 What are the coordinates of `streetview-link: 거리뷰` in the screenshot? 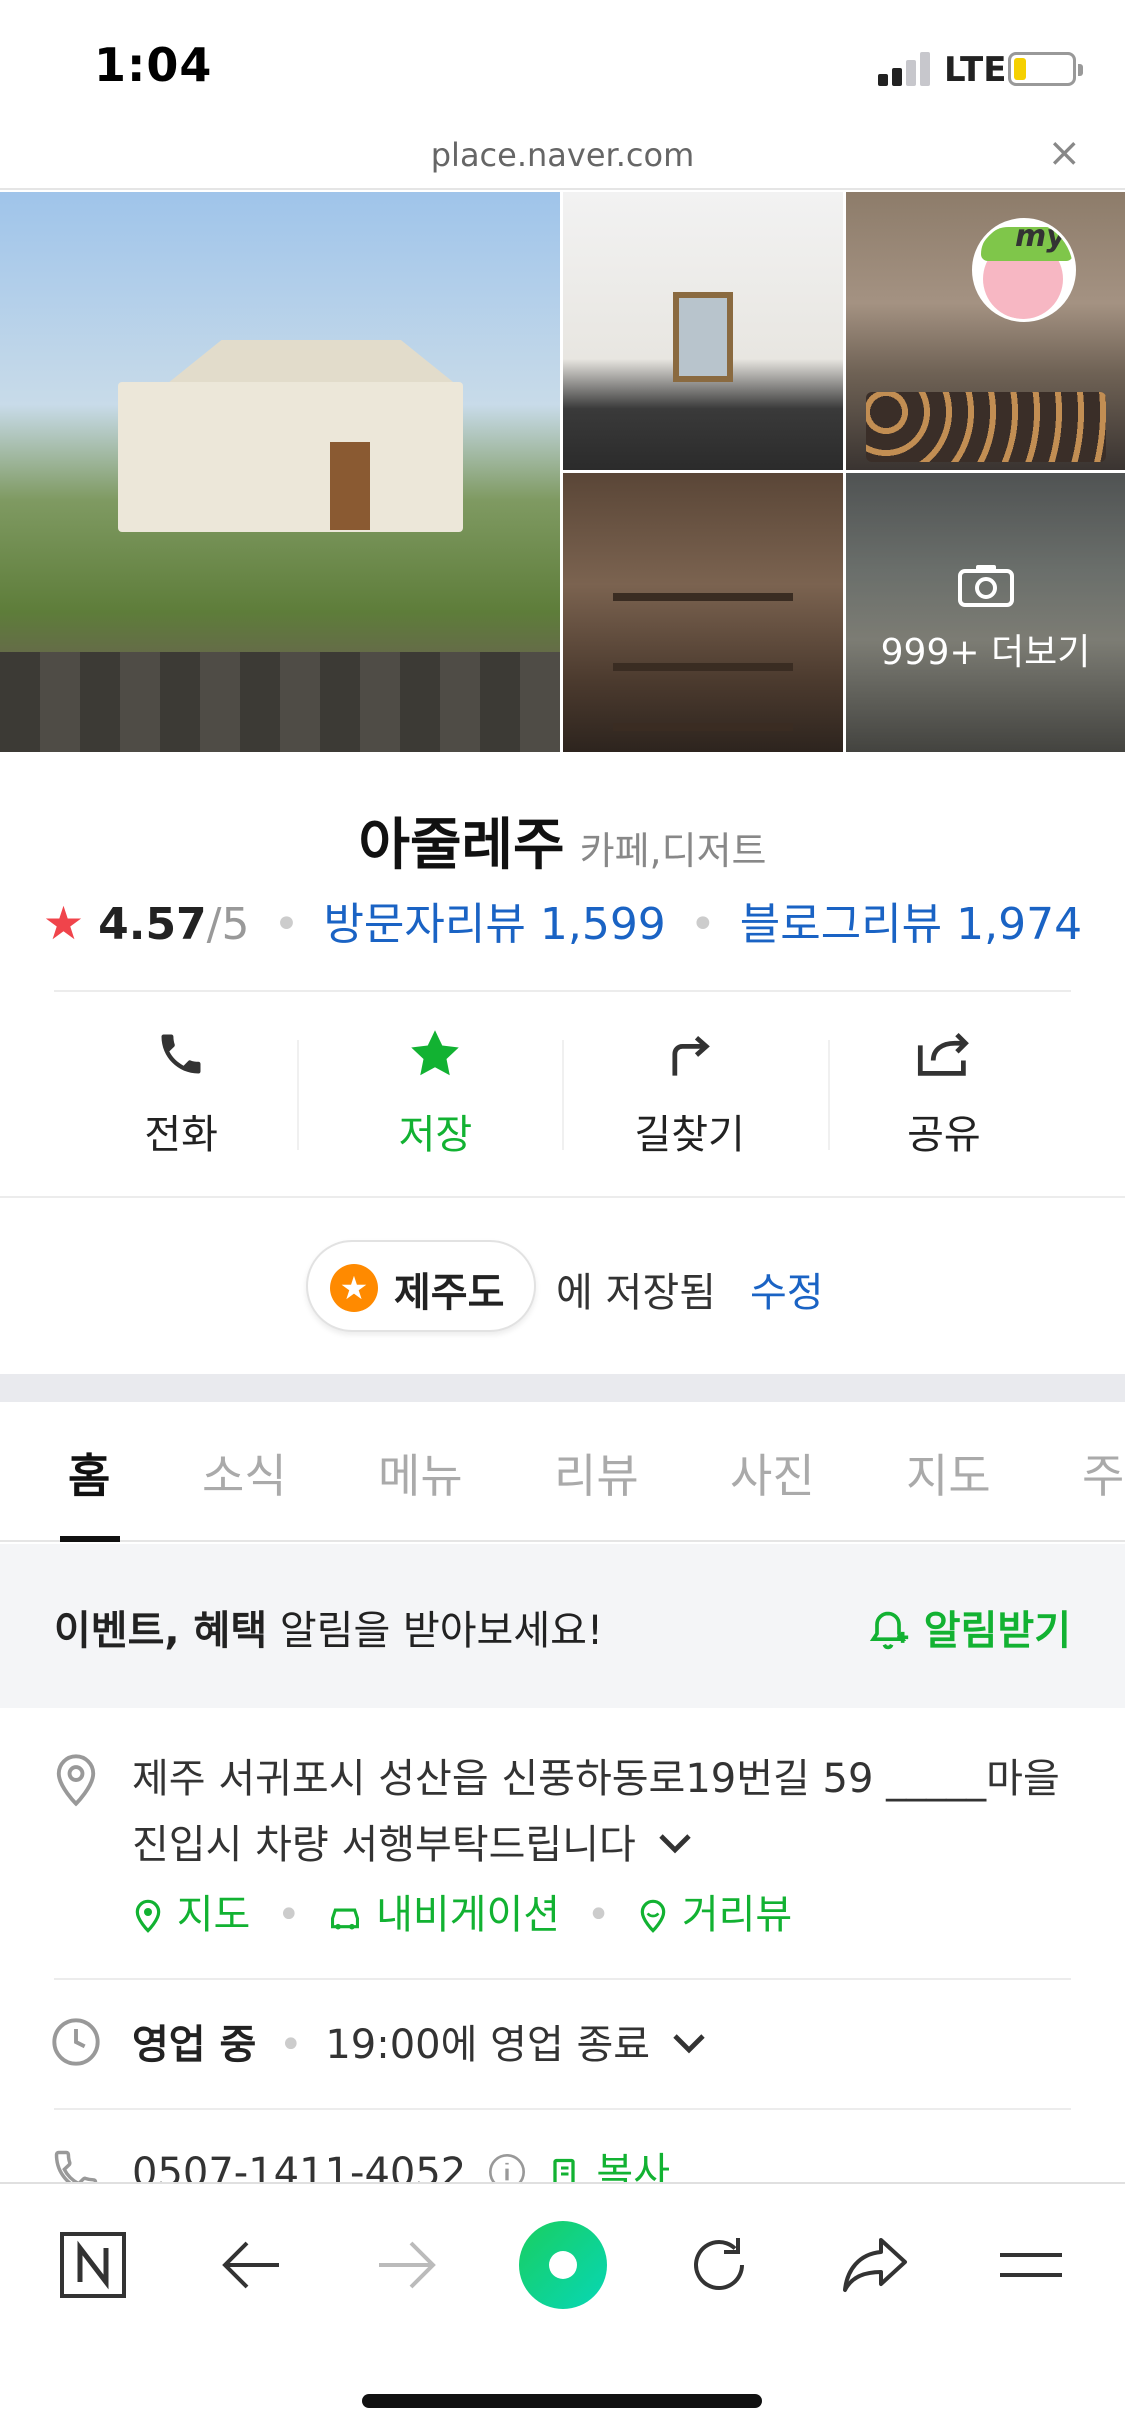 It's located at (708, 1915).